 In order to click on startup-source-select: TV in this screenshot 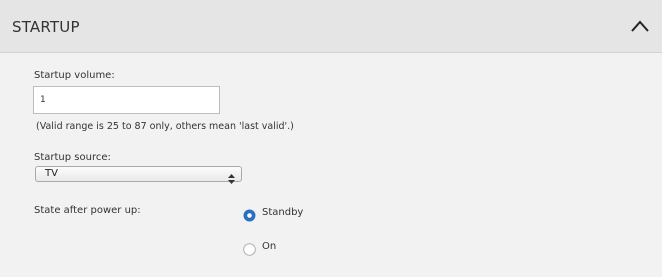, I will do `click(138, 175)`.